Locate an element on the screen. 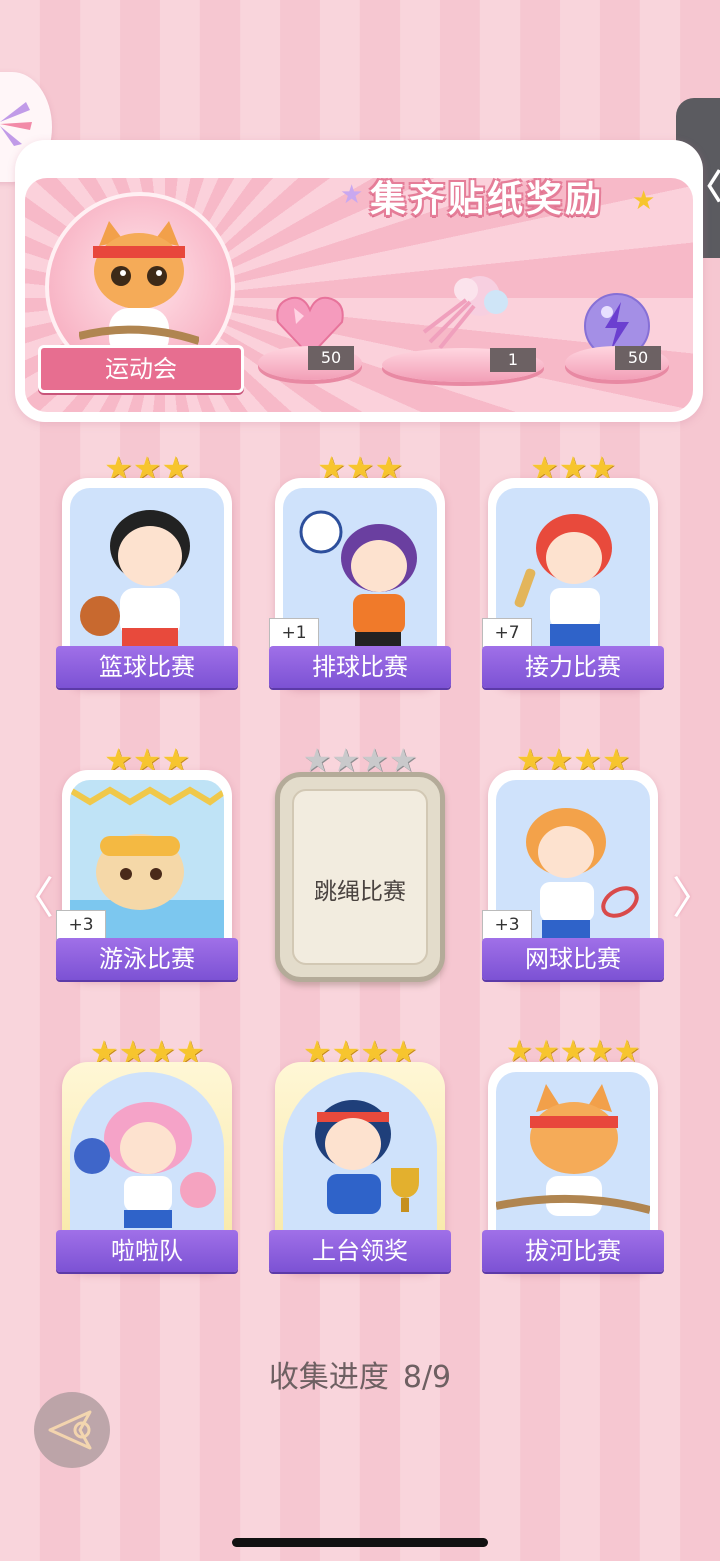 The image size is (720, 1561). progress-label: 收集进度 is located at coordinates (328, 1377).